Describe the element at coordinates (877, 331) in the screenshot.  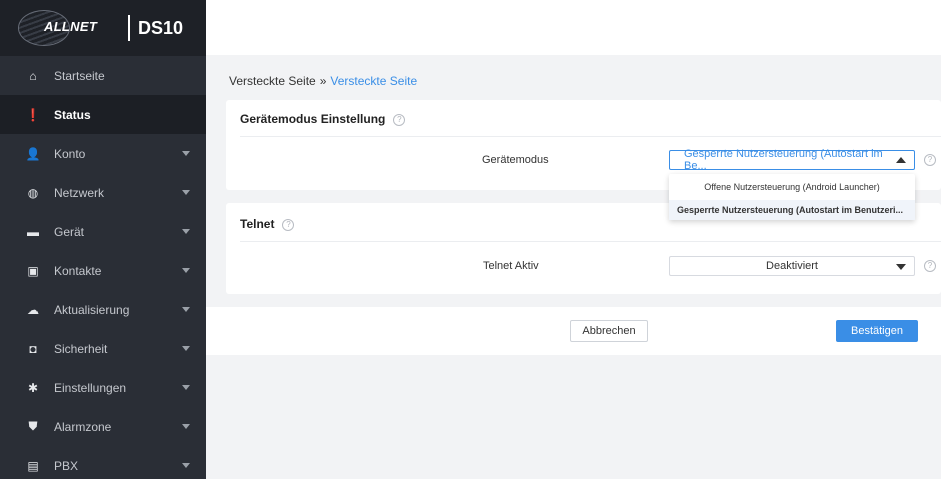
I see `confirm-button: Bestätigen` at that location.